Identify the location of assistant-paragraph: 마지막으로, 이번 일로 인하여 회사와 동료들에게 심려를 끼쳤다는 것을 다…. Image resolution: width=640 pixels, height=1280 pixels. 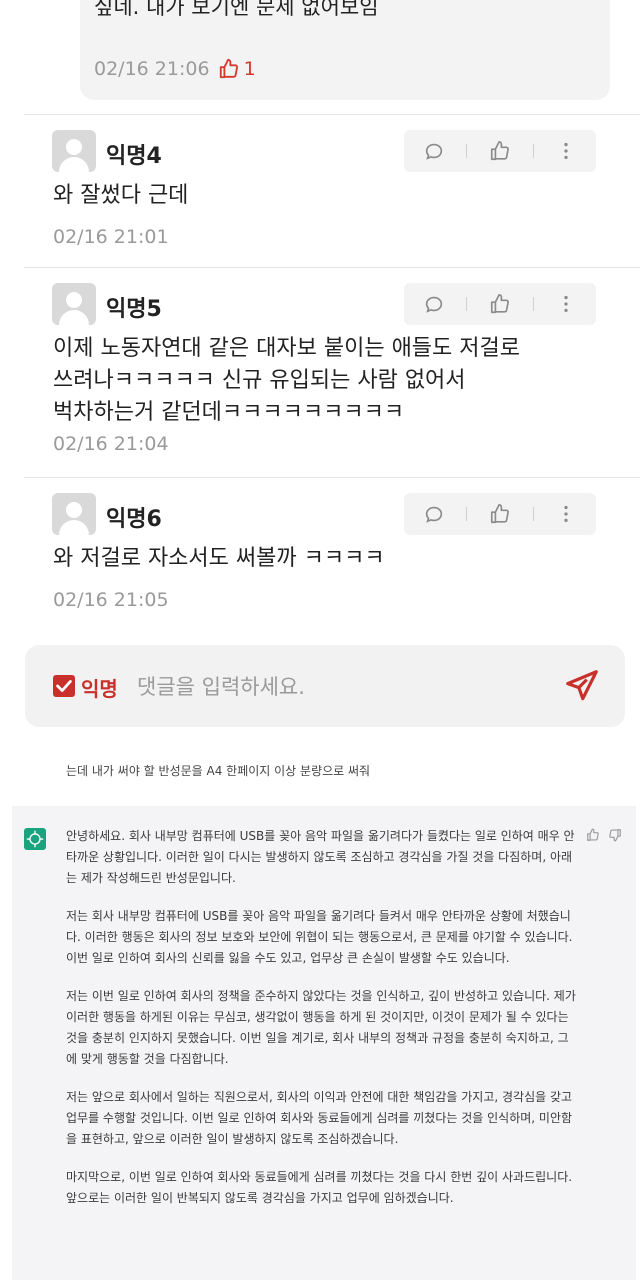
(319, 1187).